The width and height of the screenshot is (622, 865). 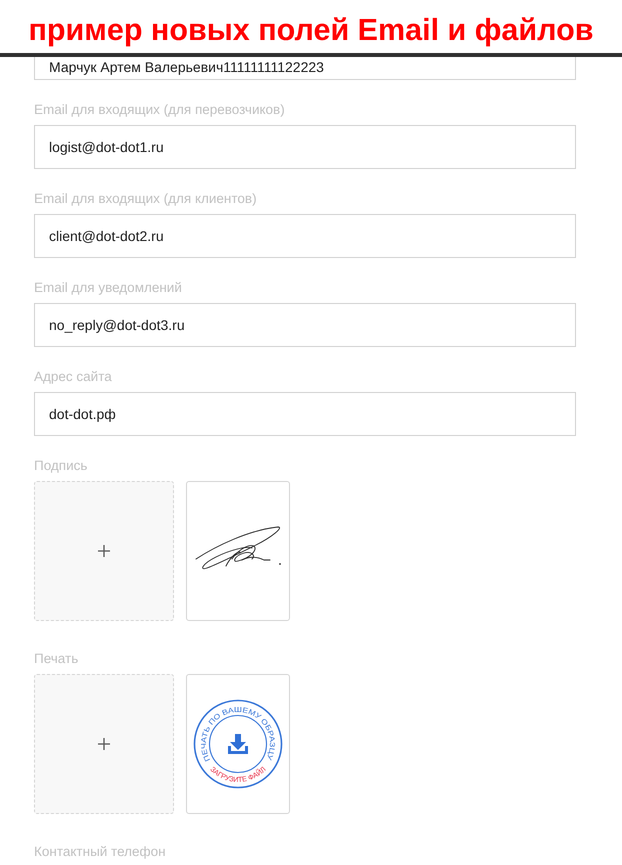 What do you see at coordinates (146, 199) in the screenshot?
I see `field-label: Email для входящих (для клиентов)` at bounding box center [146, 199].